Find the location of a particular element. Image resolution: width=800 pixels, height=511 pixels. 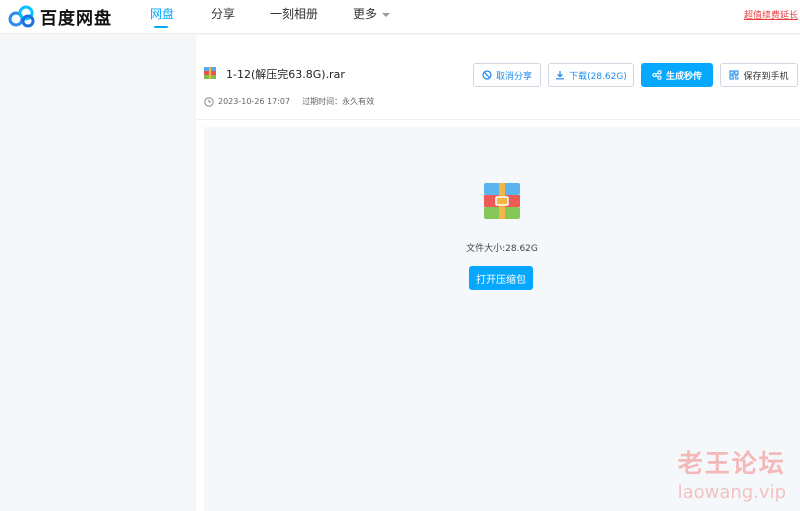

nav-more: 更多 is located at coordinates (372, 13).